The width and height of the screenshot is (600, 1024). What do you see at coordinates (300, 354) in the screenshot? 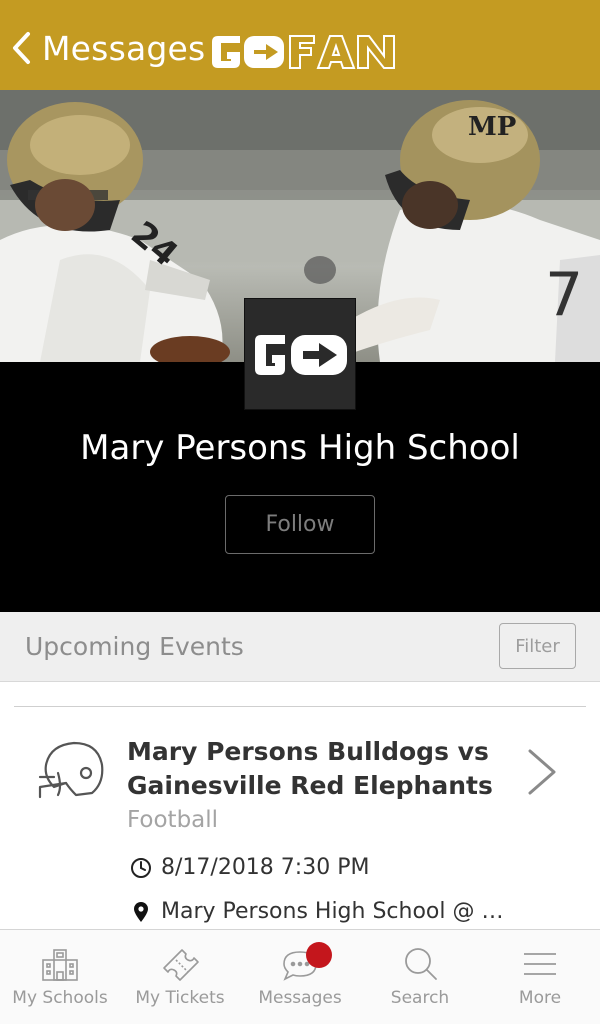
I see `team-logo-badge` at bounding box center [300, 354].